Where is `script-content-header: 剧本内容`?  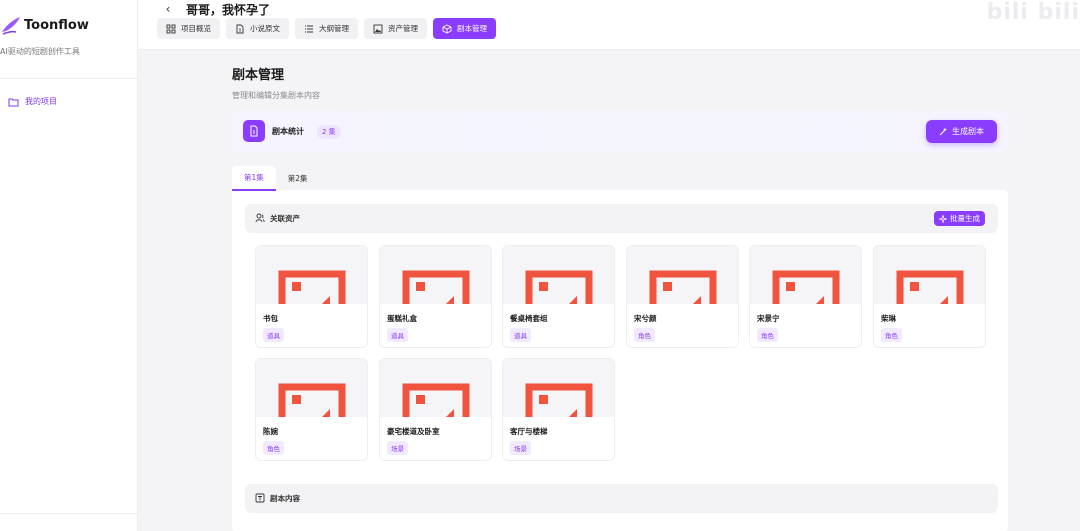
script-content-header: 剧本内容 is located at coordinates (621, 498).